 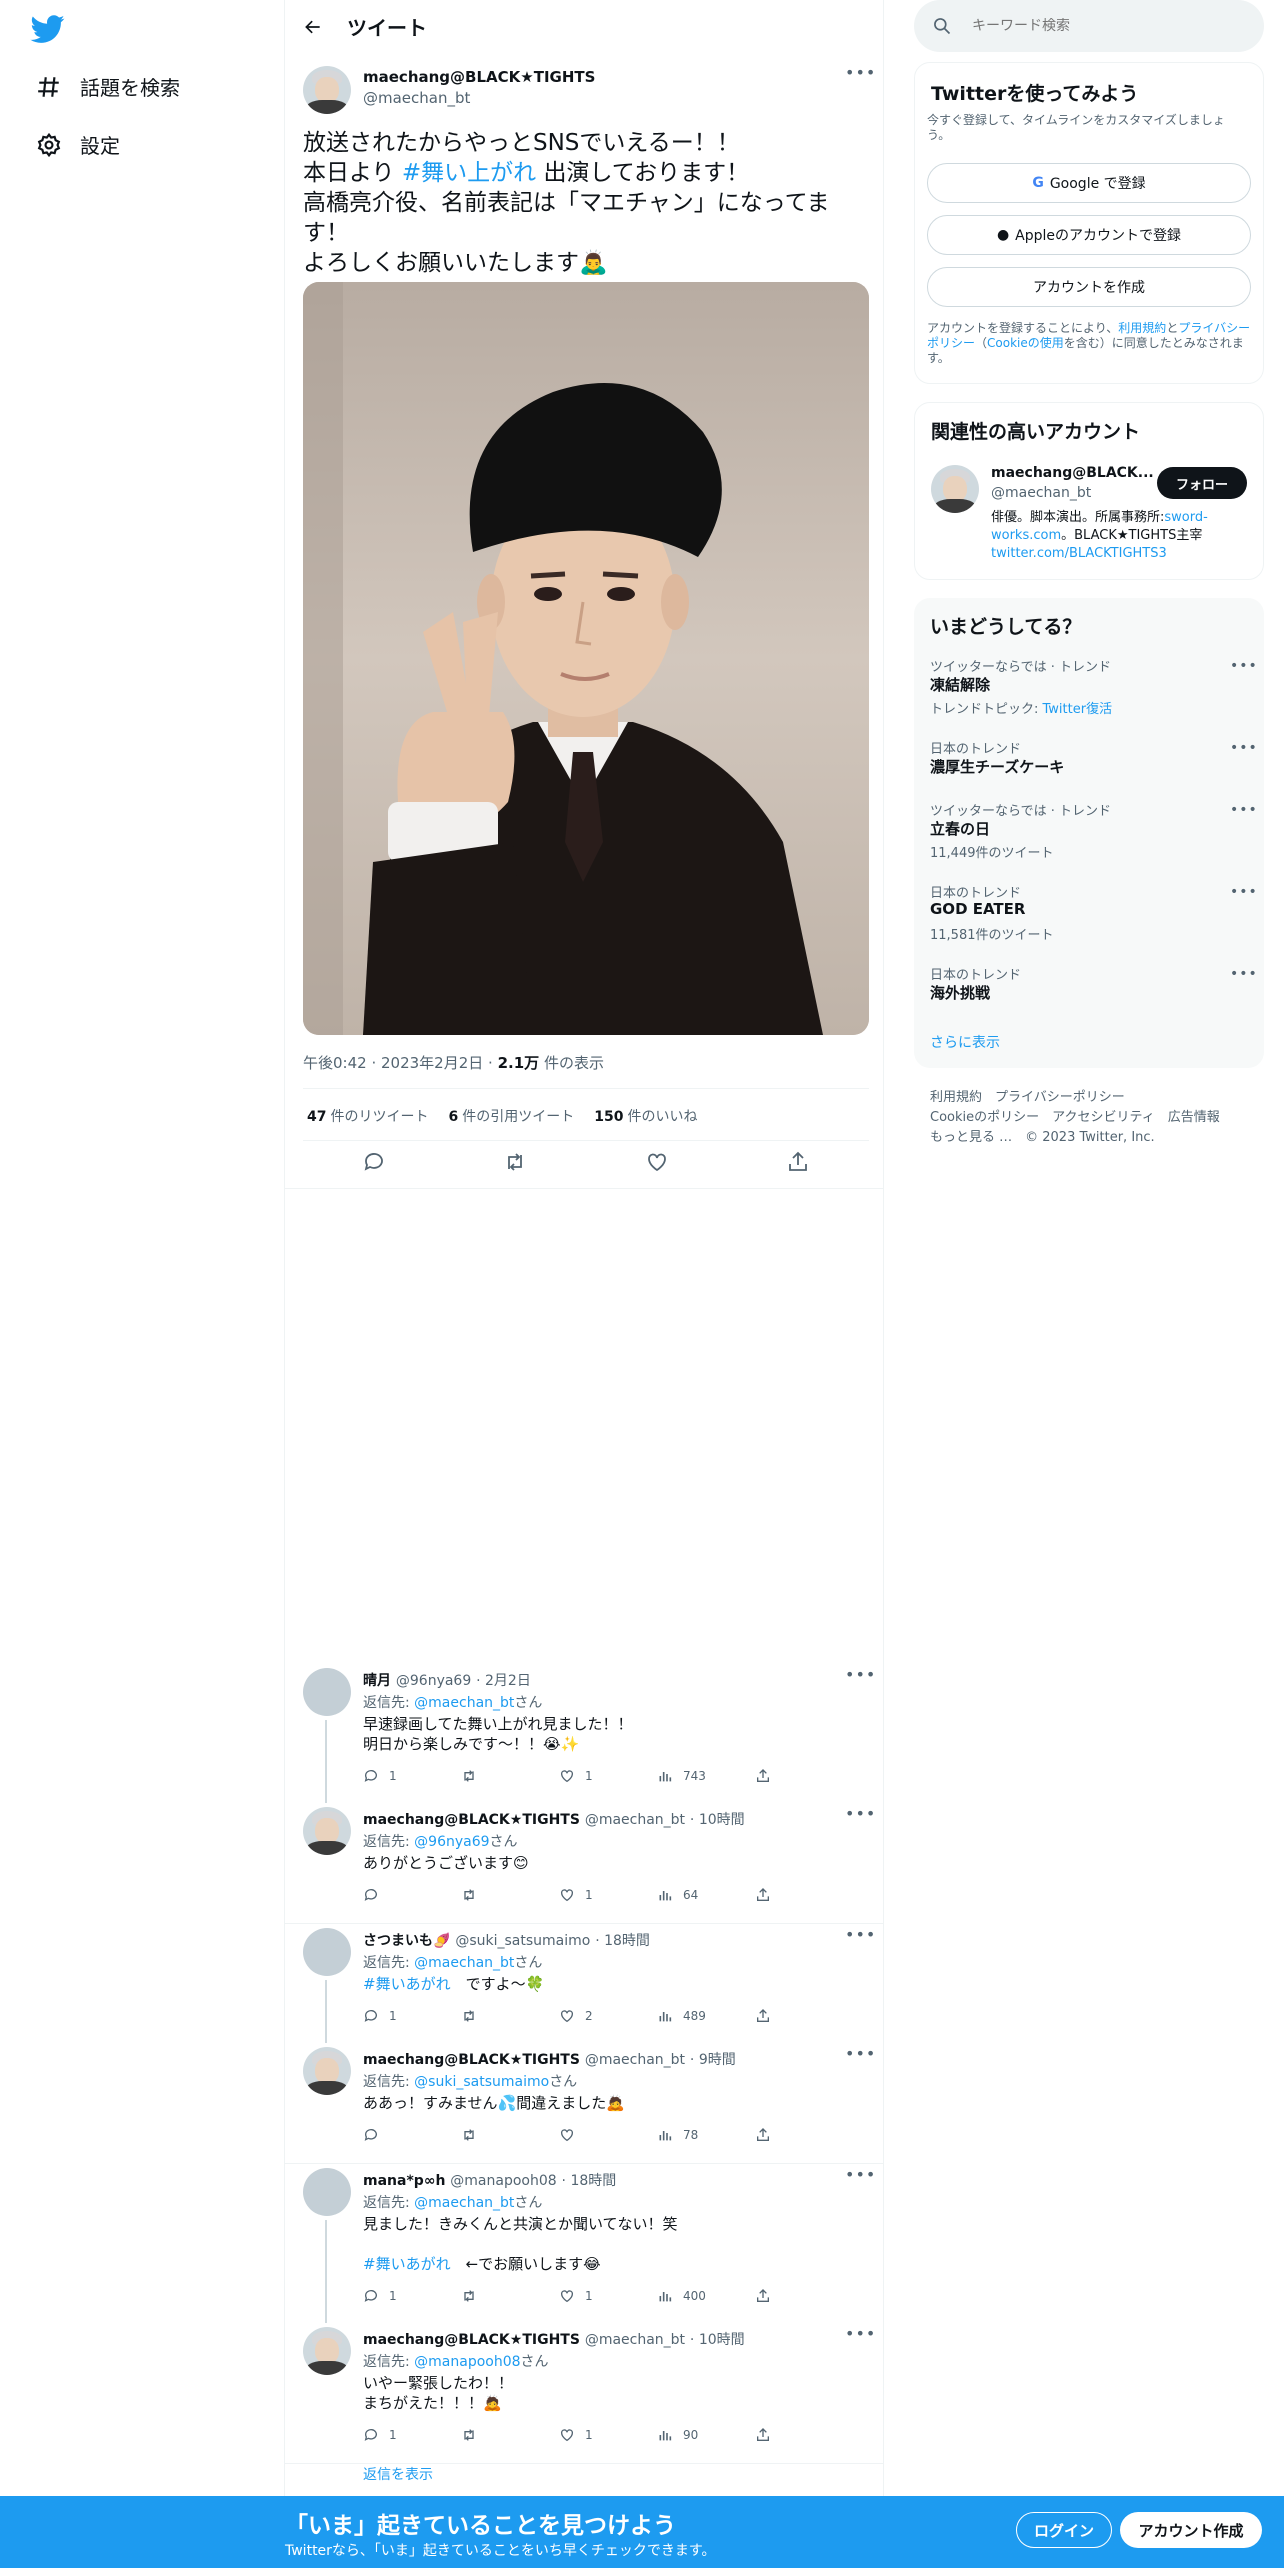 I want to click on views-button: 78, so click(x=677, y=2135).